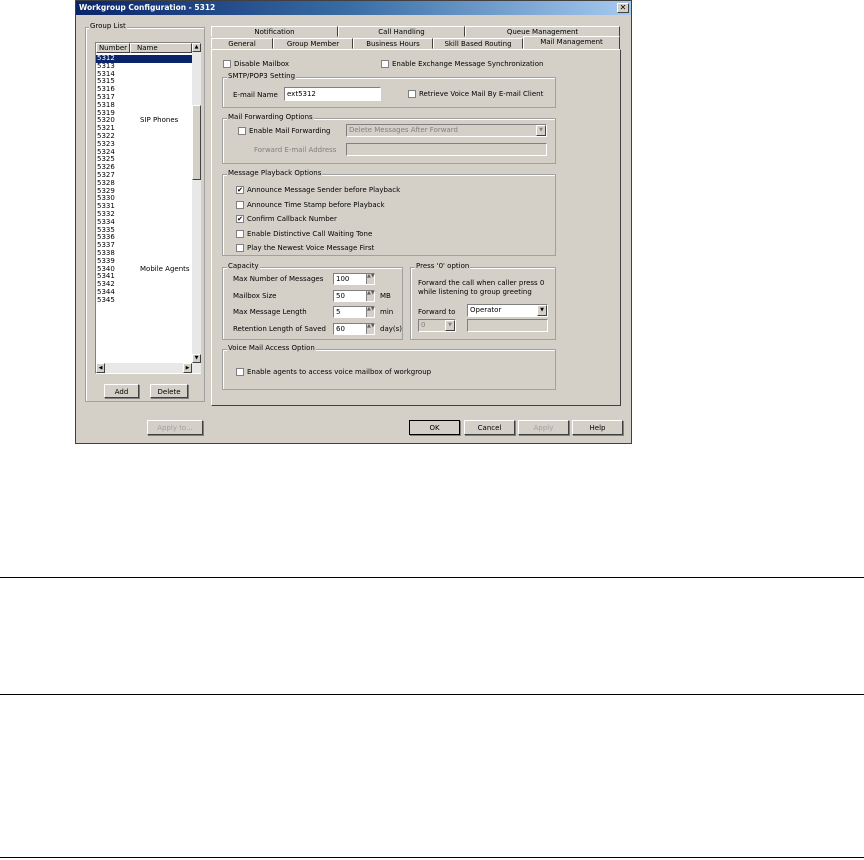  I want to click on tab-mail-management: Mail Management, so click(571, 43).